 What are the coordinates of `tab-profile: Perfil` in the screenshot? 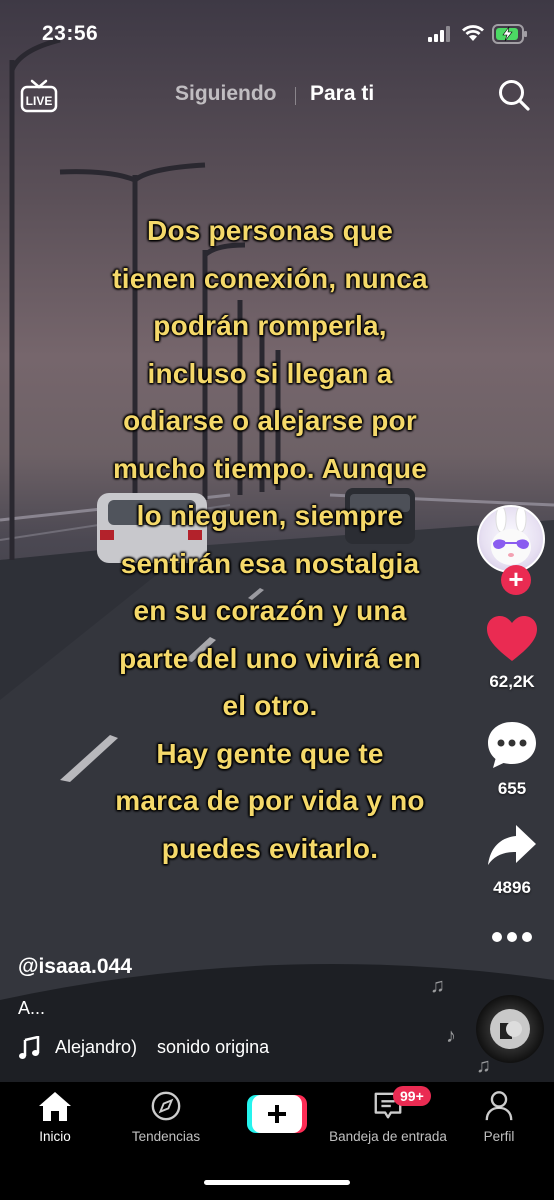 It's located at (499, 1117).